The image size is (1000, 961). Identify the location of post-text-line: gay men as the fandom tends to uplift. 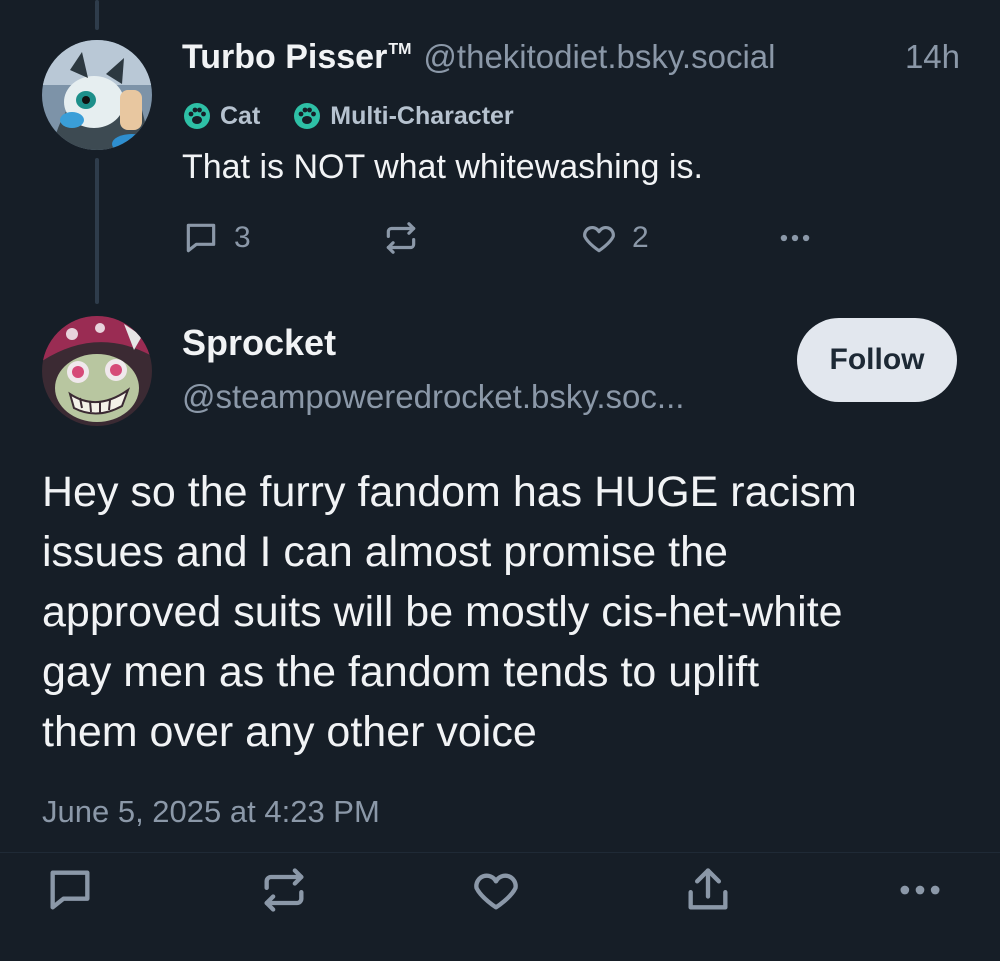
(401, 672).